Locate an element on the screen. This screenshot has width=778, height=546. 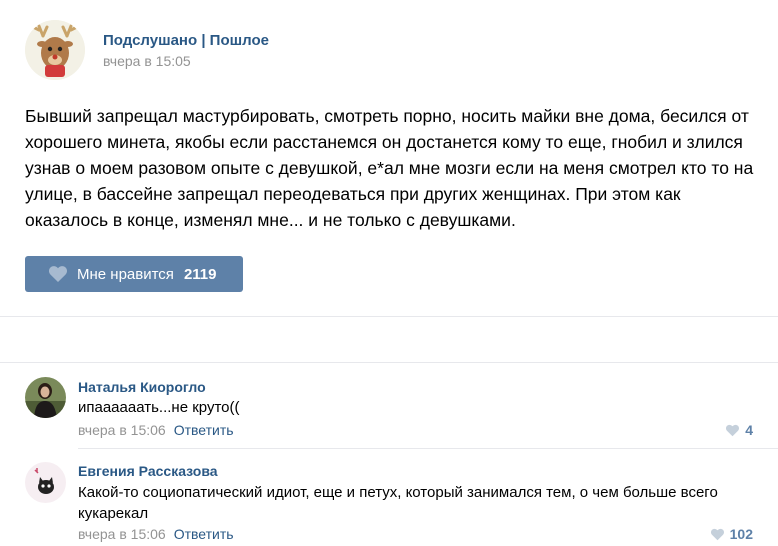
reindeer-icon is located at coordinates (55, 50).